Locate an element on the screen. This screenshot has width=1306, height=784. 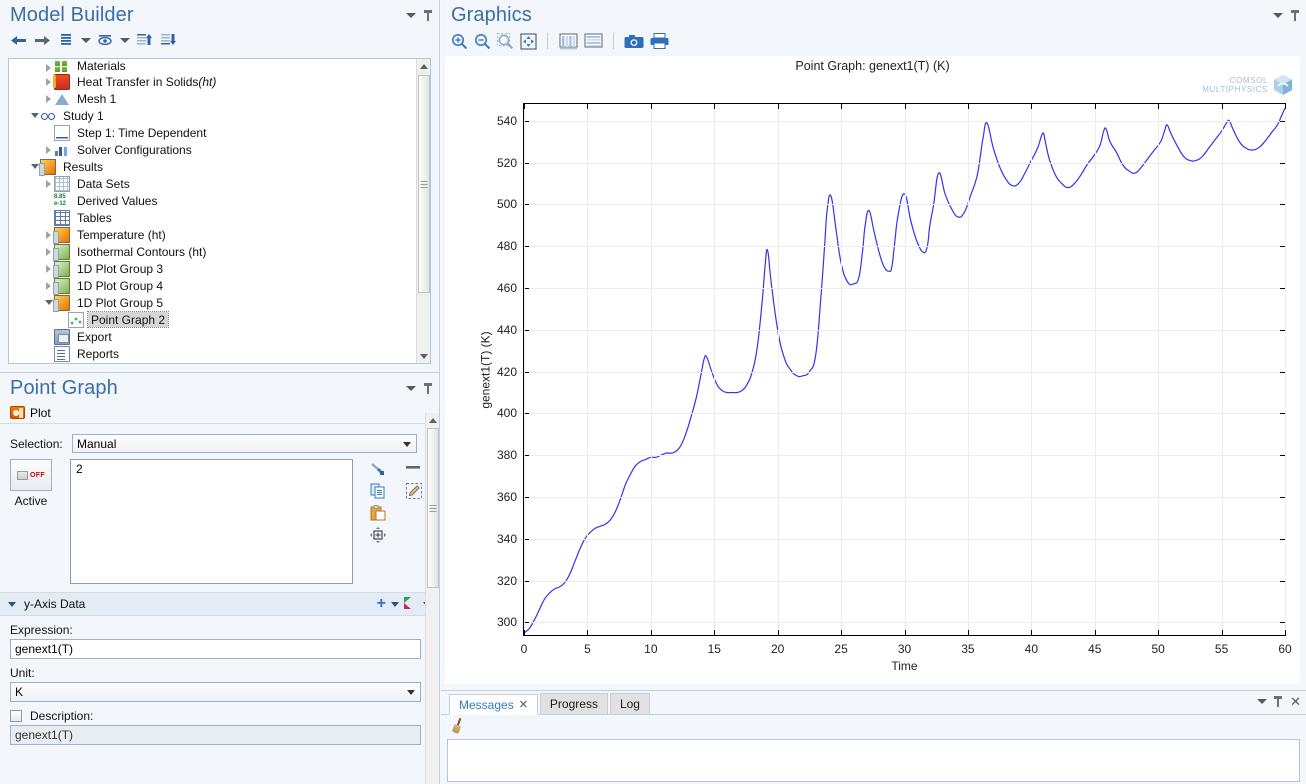
panel-pin-icon is located at coordinates (428, 15).